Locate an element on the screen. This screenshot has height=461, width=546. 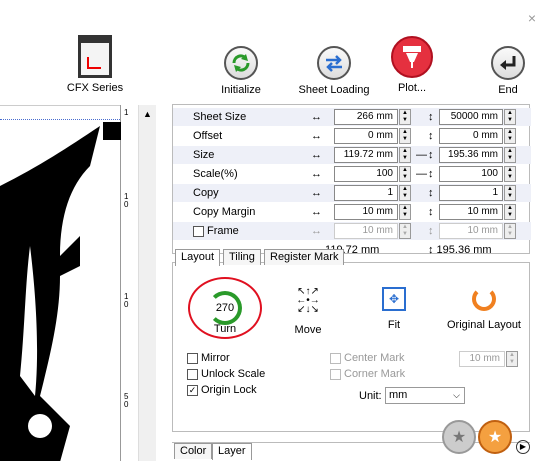
corner-mark-label: Corner Mark is located at coordinates (375, 374).